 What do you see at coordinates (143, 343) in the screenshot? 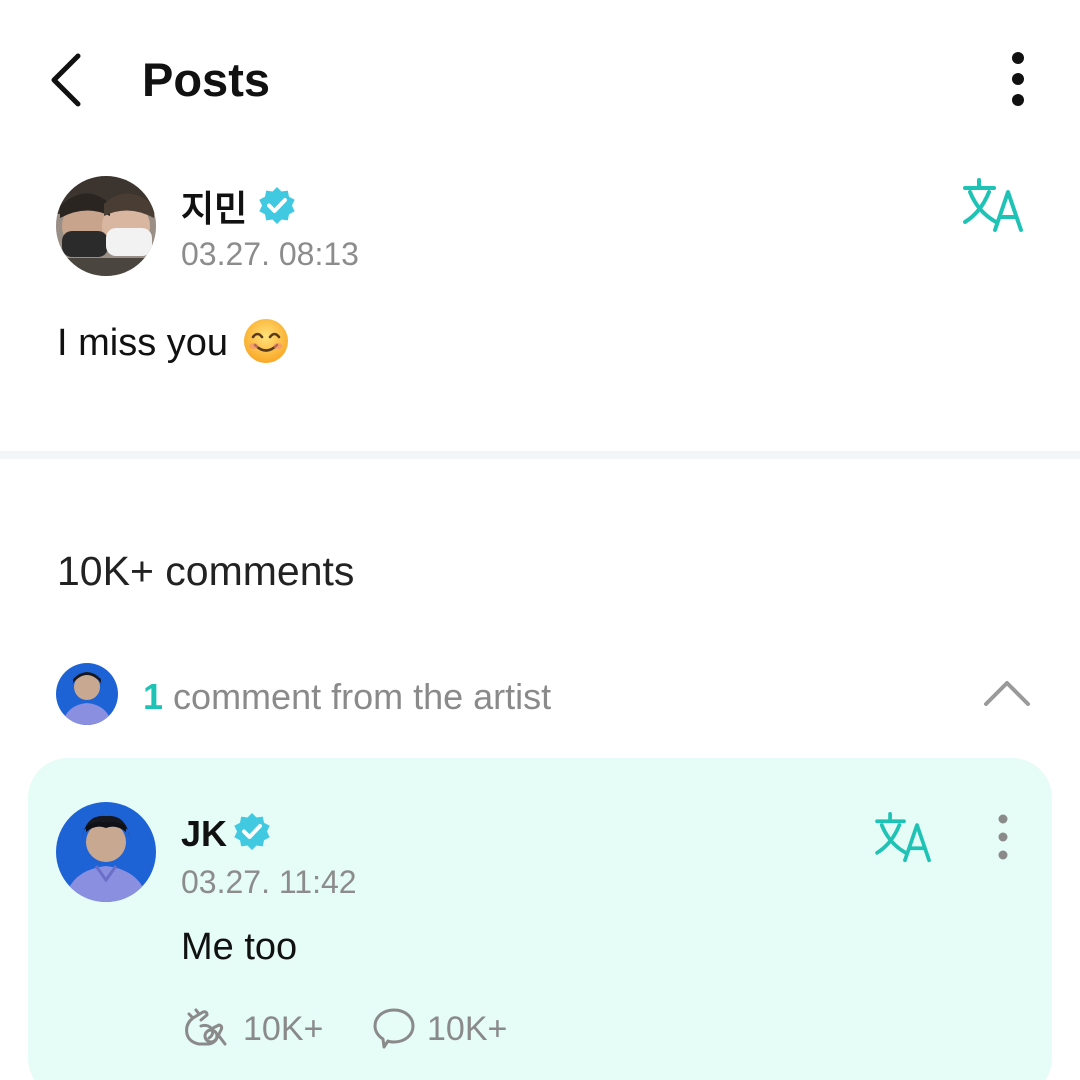
I see `post-text: I miss you` at bounding box center [143, 343].